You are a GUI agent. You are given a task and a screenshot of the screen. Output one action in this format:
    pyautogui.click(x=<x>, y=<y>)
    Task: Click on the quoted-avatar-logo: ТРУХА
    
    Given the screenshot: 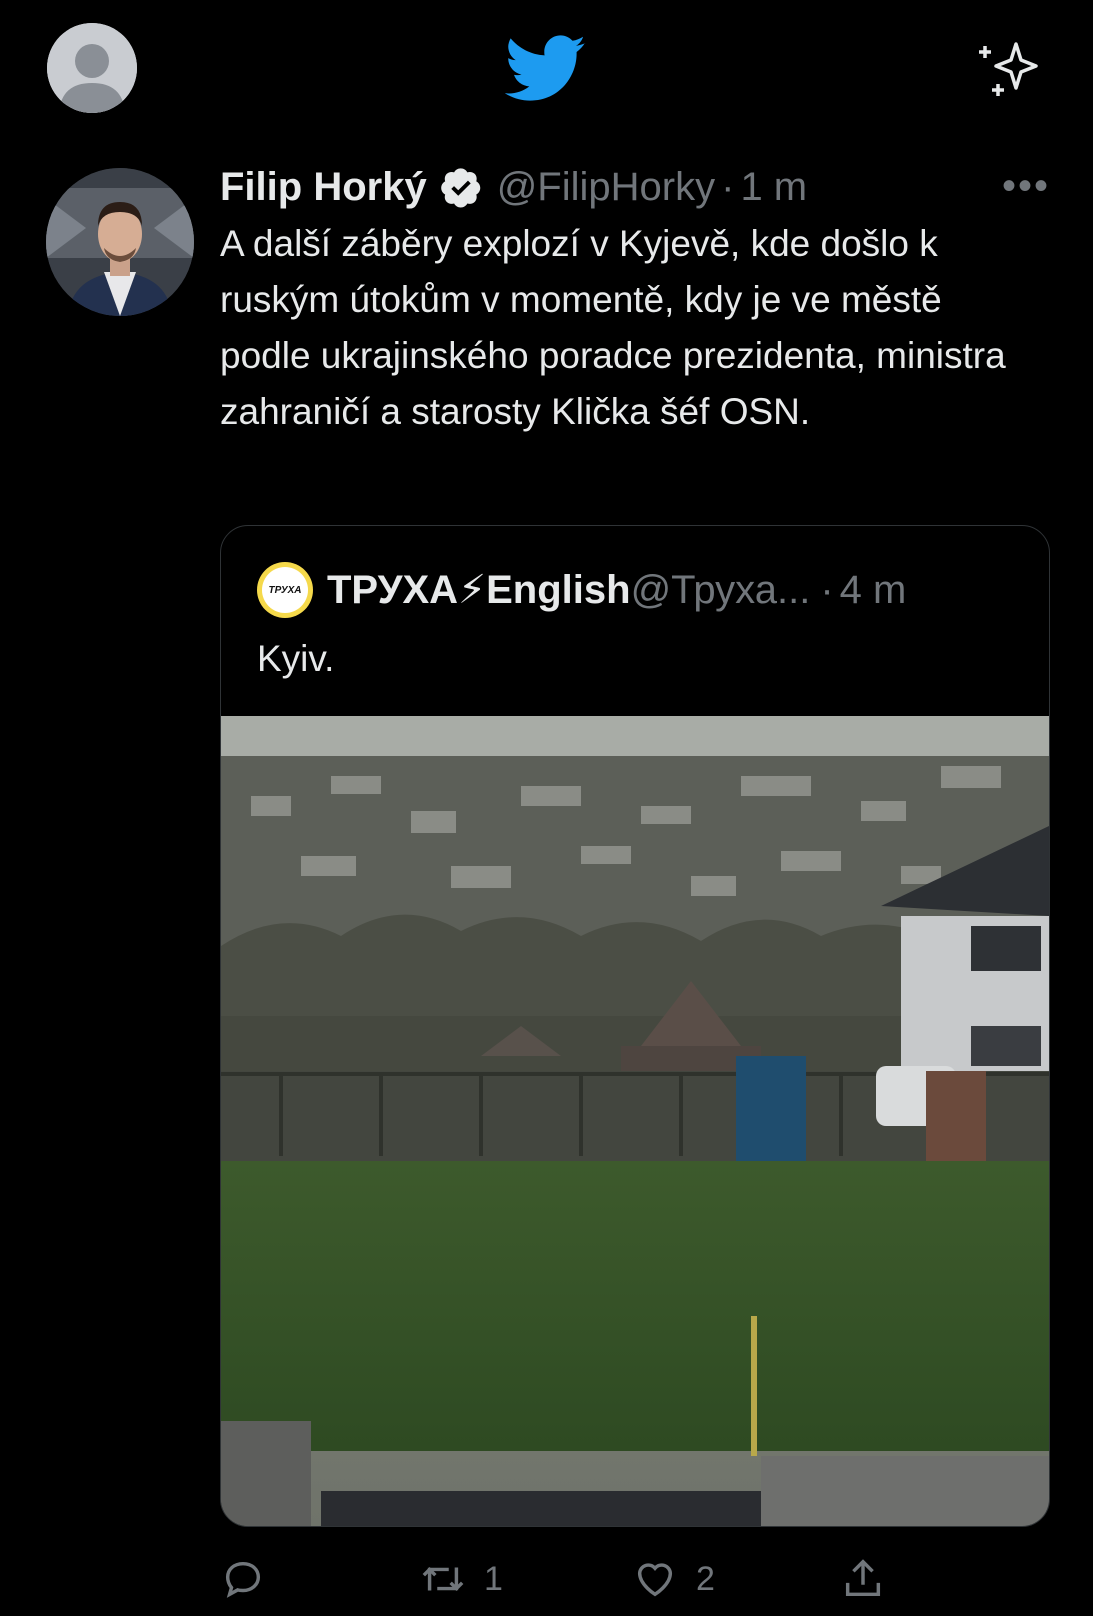 What is the action you would take?
    pyautogui.click(x=285, y=590)
    